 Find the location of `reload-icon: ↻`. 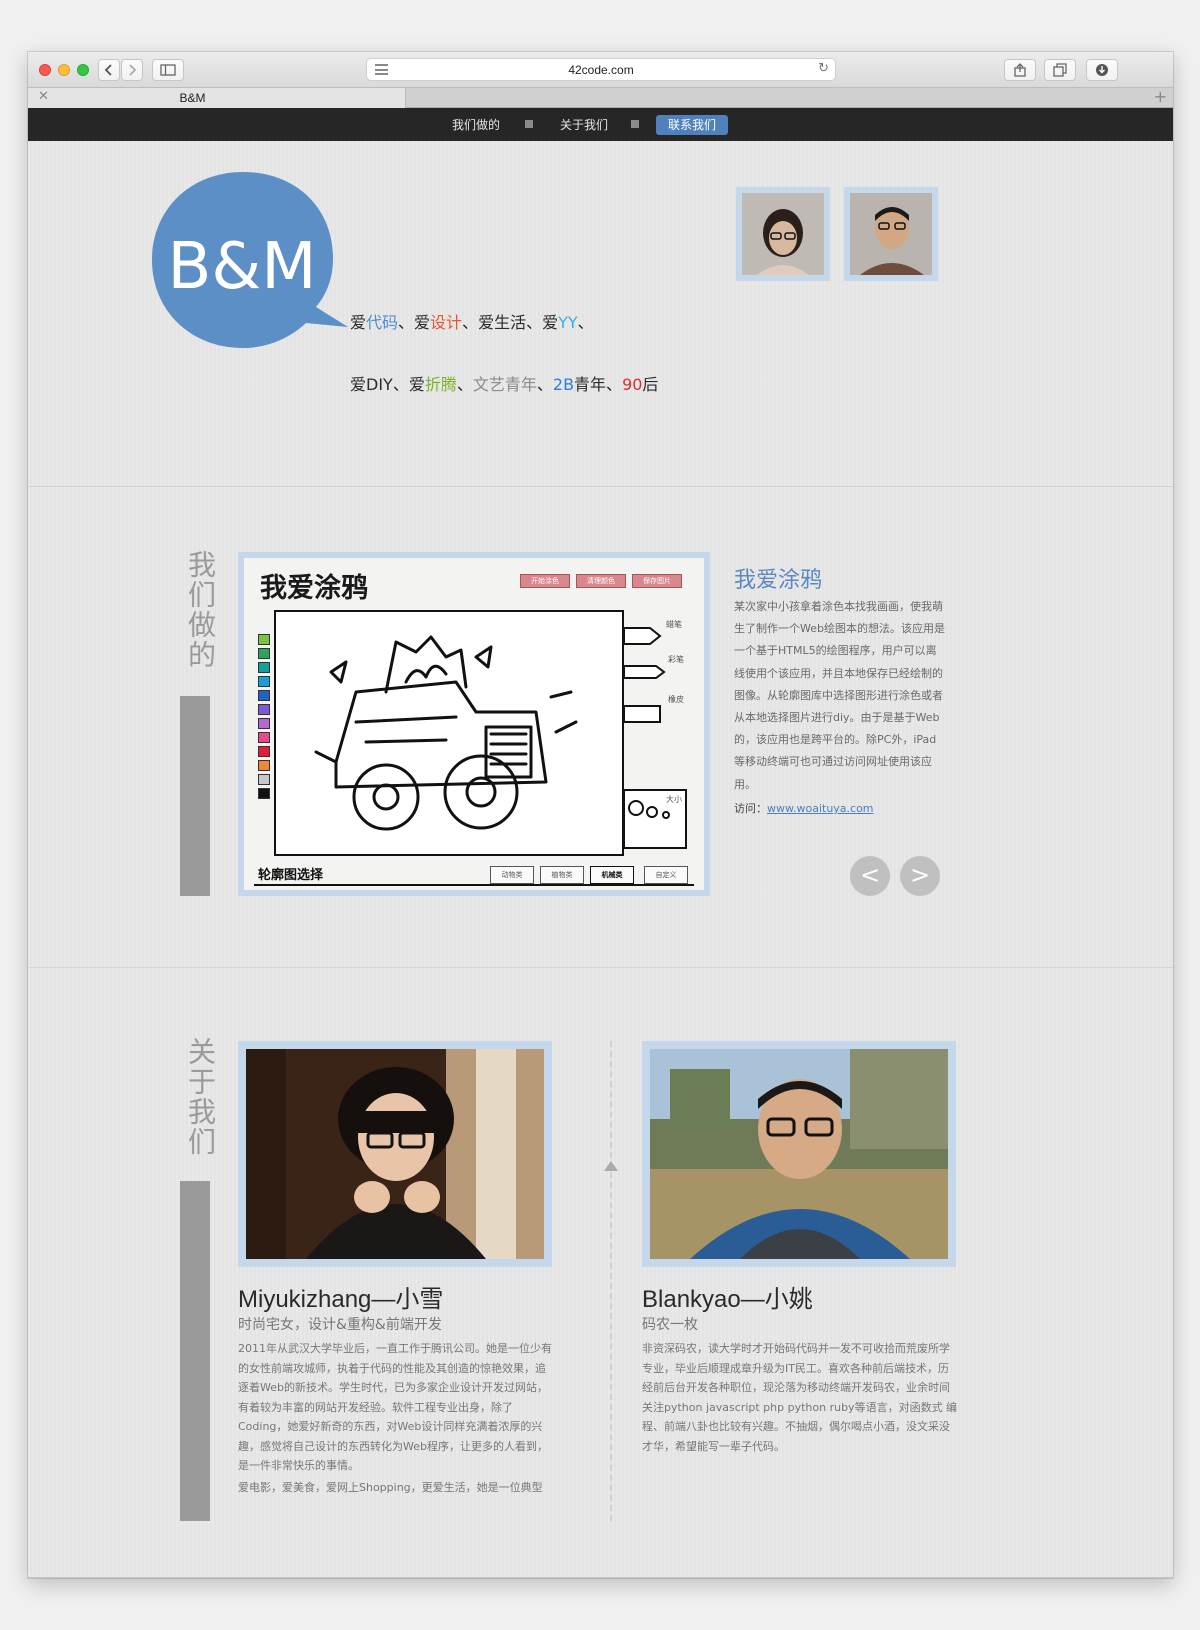

reload-icon: ↻ is located at coordinates (823, 68).